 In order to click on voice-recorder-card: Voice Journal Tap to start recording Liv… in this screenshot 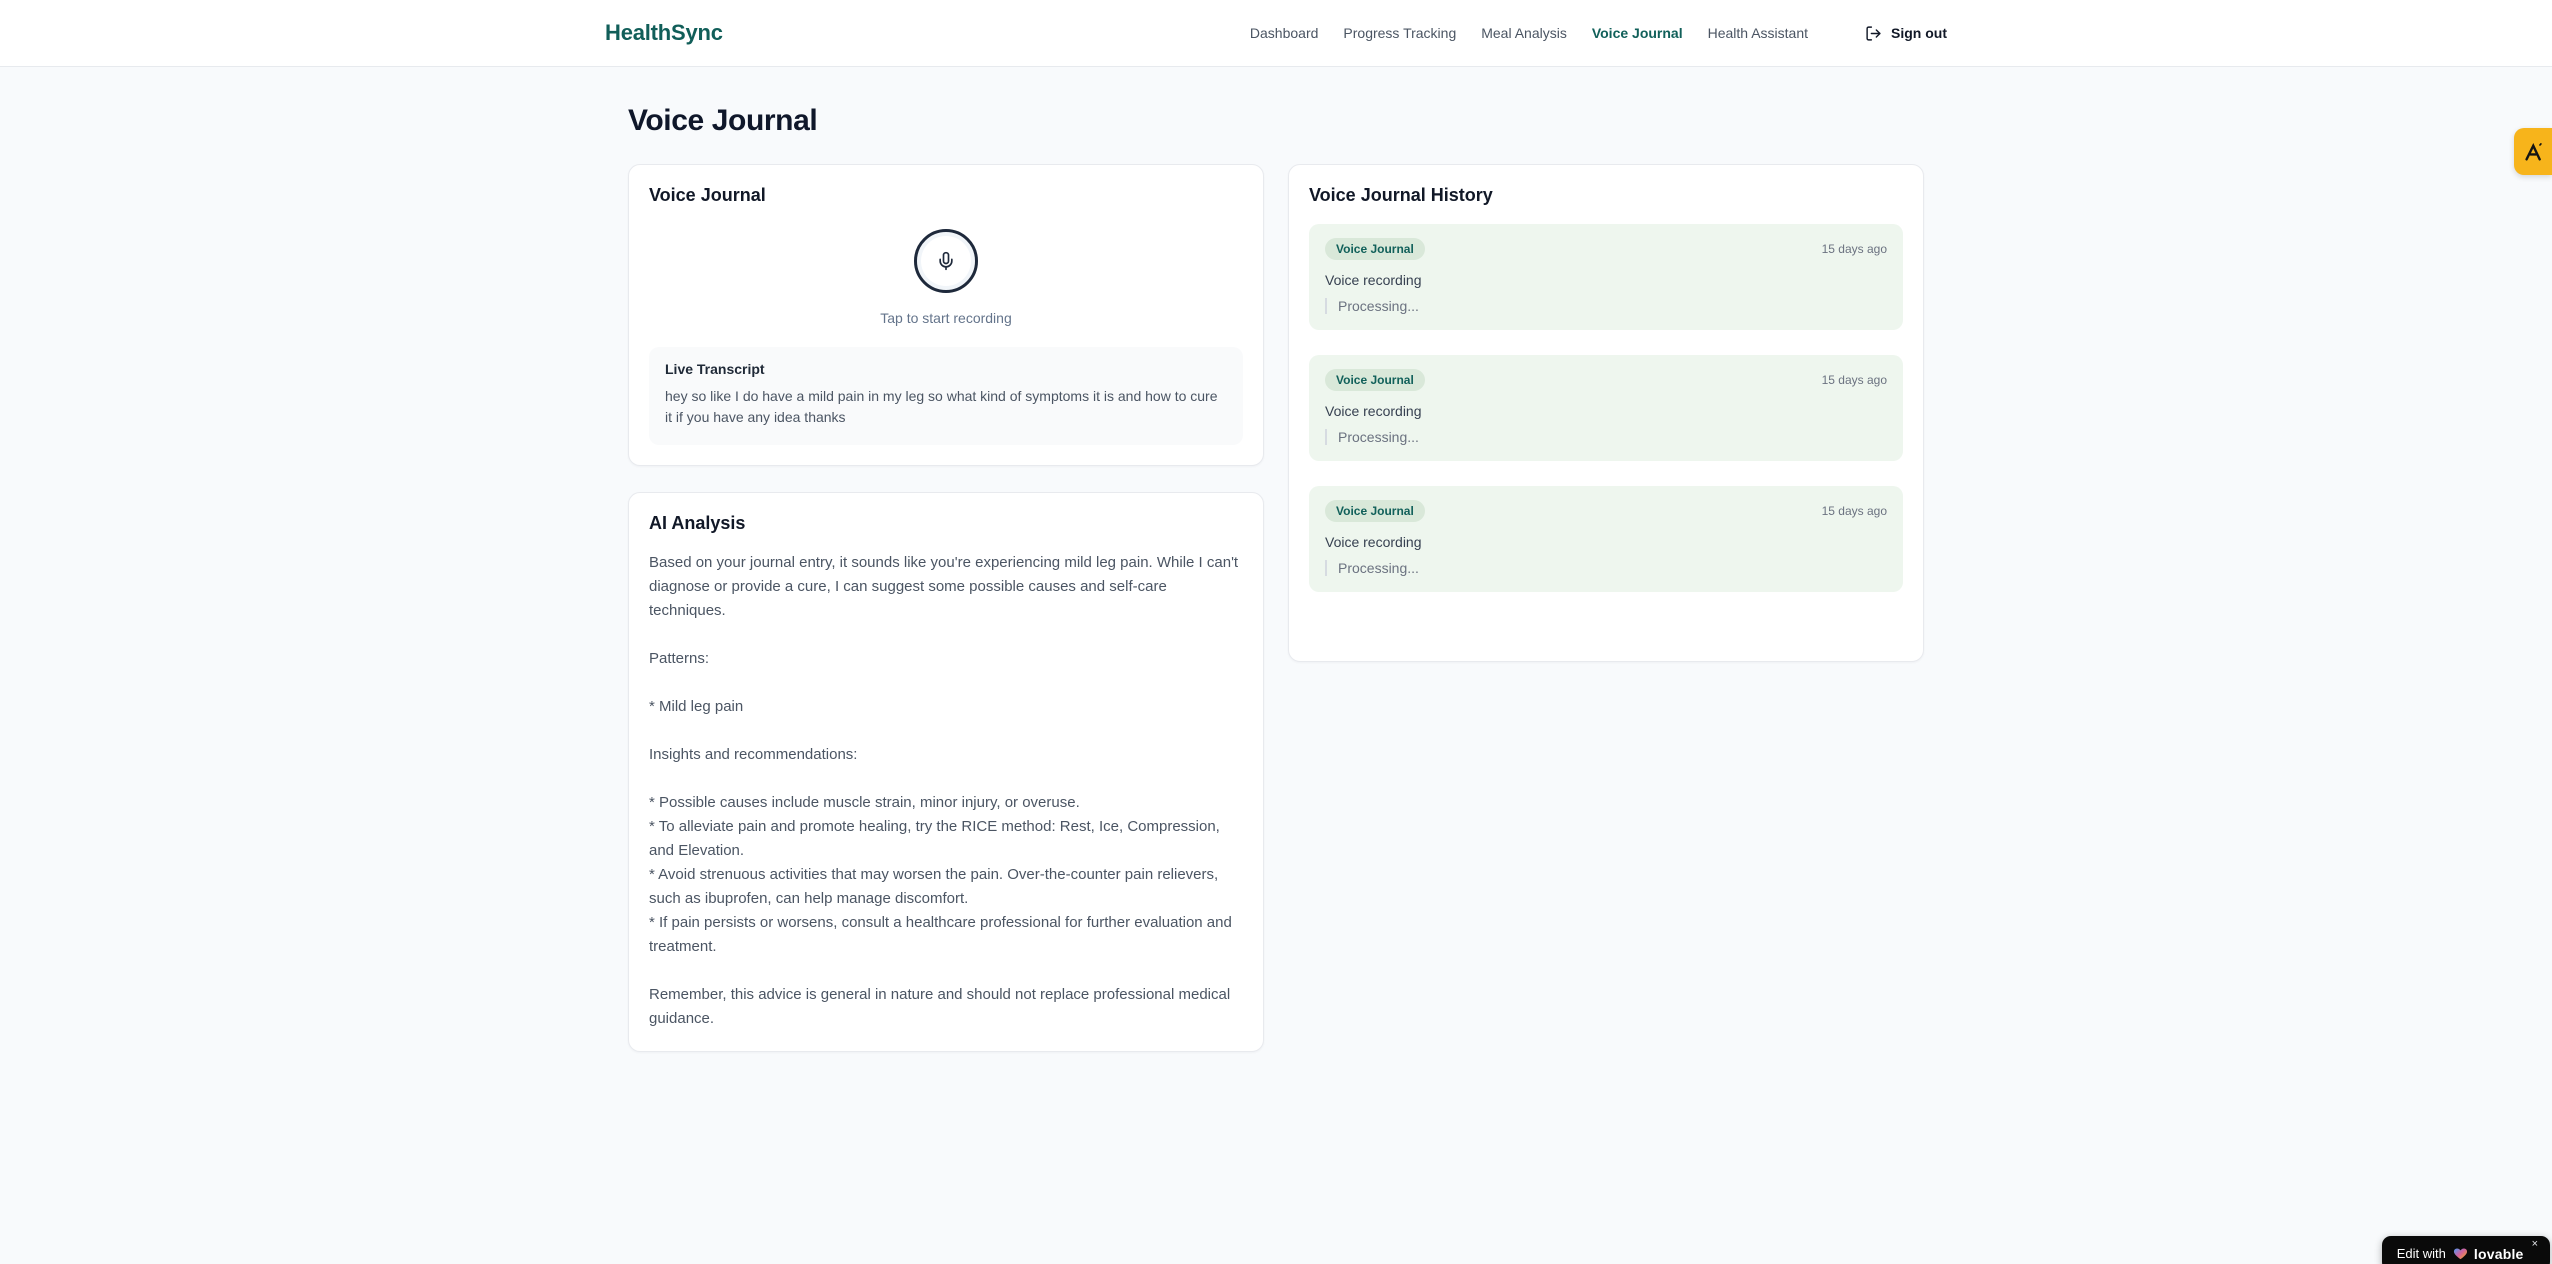, I will do `click(946, 315)`.